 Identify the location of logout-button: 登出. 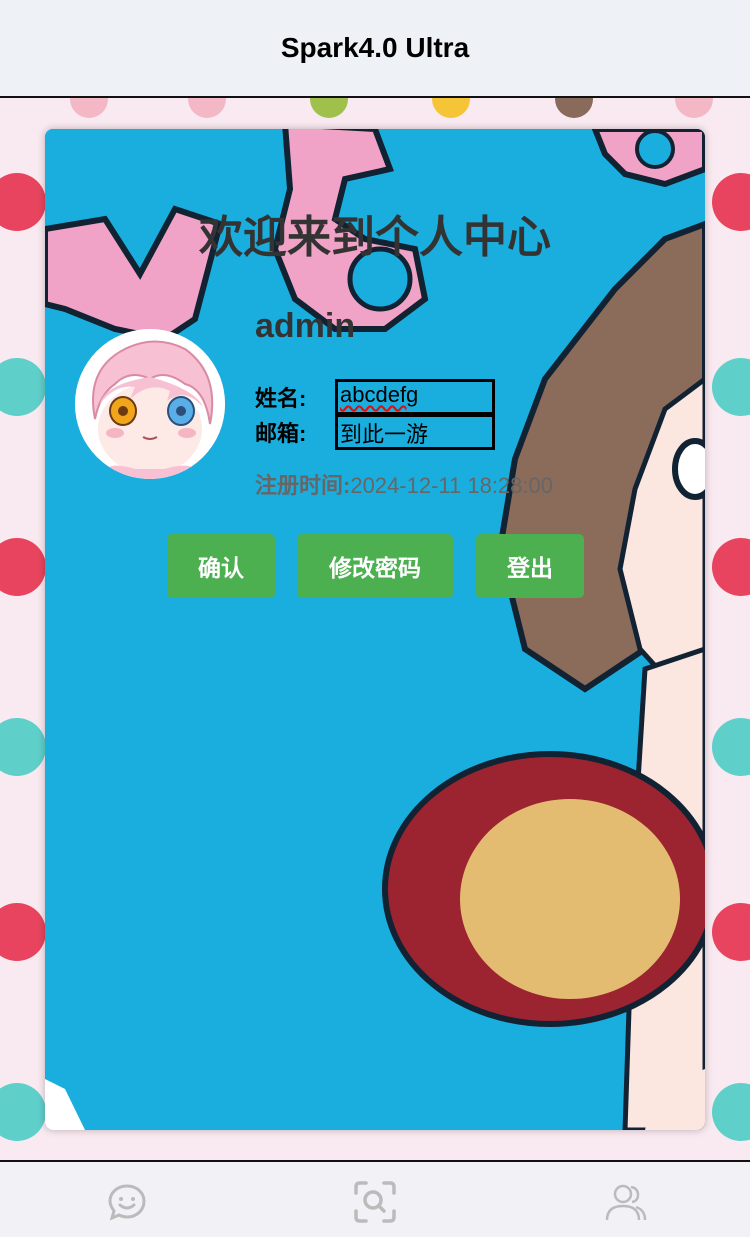
(530, 566).